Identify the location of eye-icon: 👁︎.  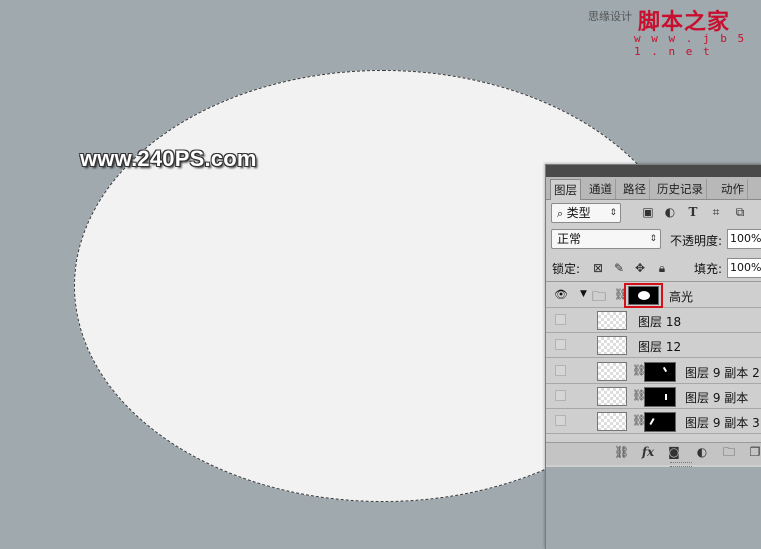
(561, 295).